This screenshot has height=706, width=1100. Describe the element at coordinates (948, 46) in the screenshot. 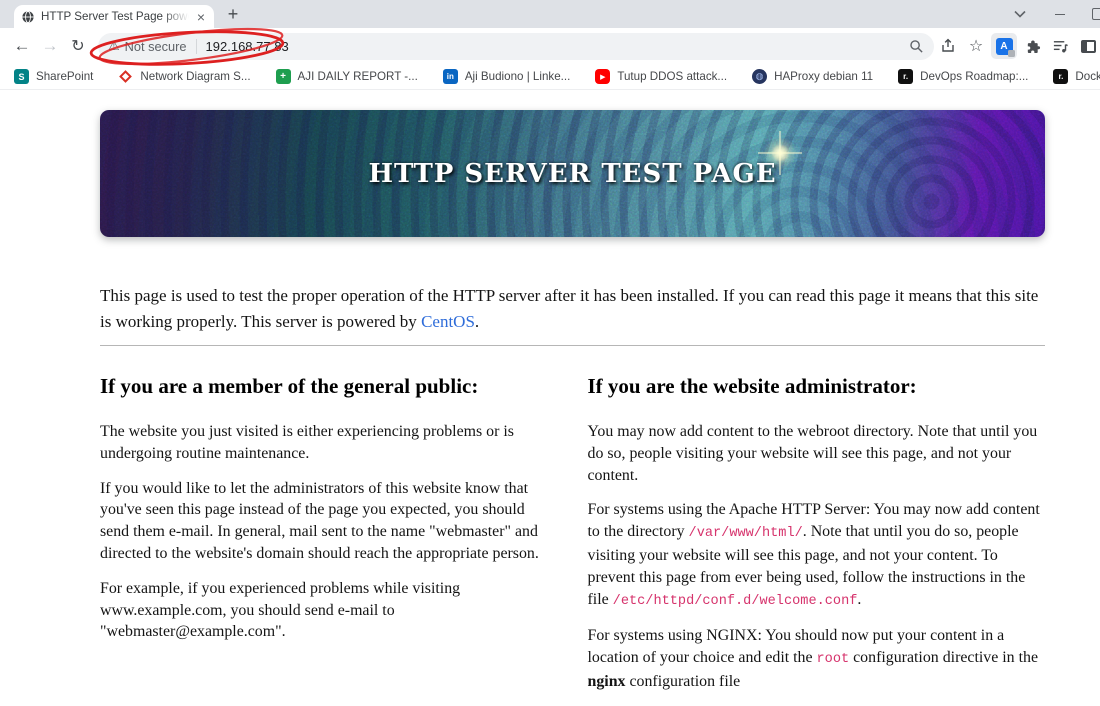

I see `share-icon` at that location.